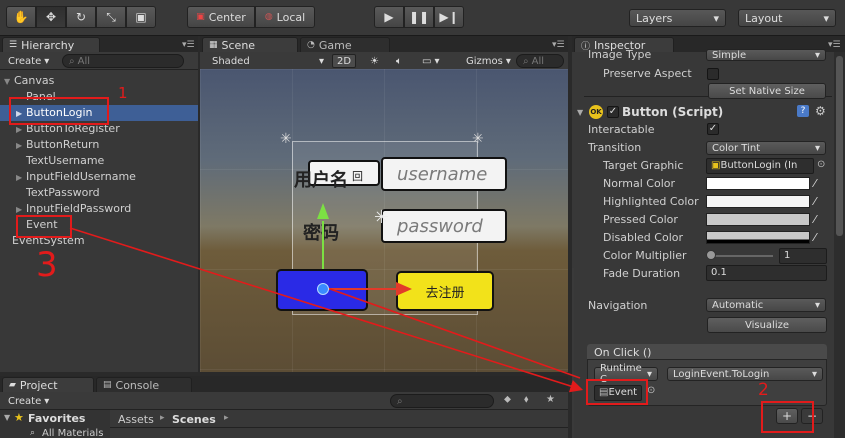  I want to click on annotation-arrow-button-to-field, so click(455, 333).